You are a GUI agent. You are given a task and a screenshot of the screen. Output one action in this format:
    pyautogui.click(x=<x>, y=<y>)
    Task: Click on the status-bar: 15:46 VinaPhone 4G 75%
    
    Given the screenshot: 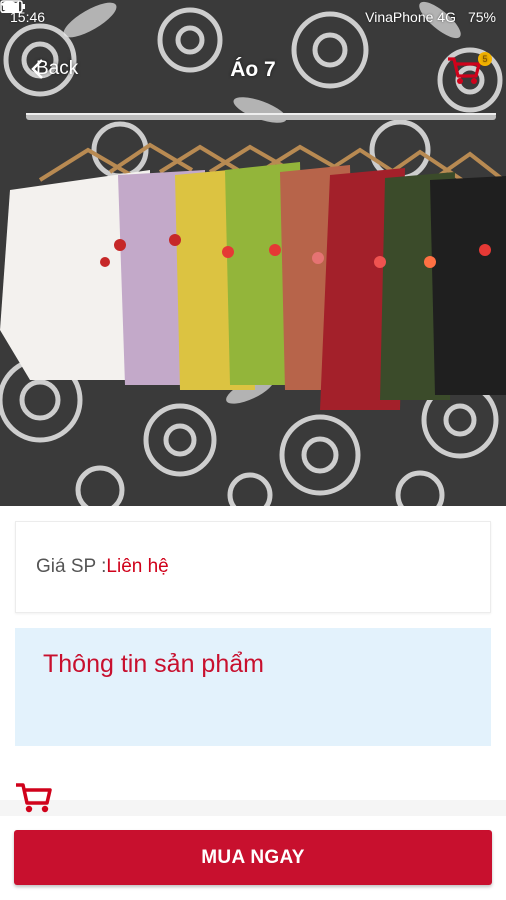 What is the action you would take?
    pyautogui.click(x=253, y=17)
    